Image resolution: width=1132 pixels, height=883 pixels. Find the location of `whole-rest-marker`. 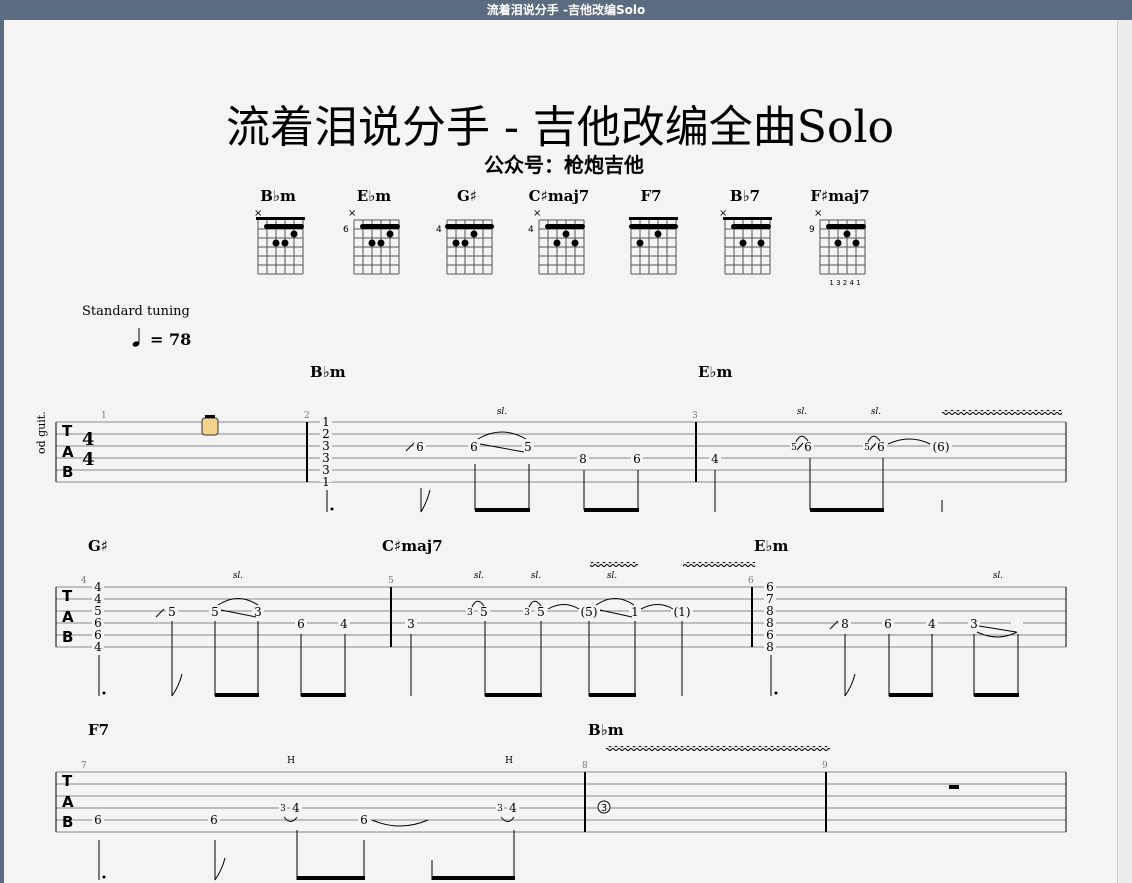

whole-rest-marker is located at coordinates (210, 425).